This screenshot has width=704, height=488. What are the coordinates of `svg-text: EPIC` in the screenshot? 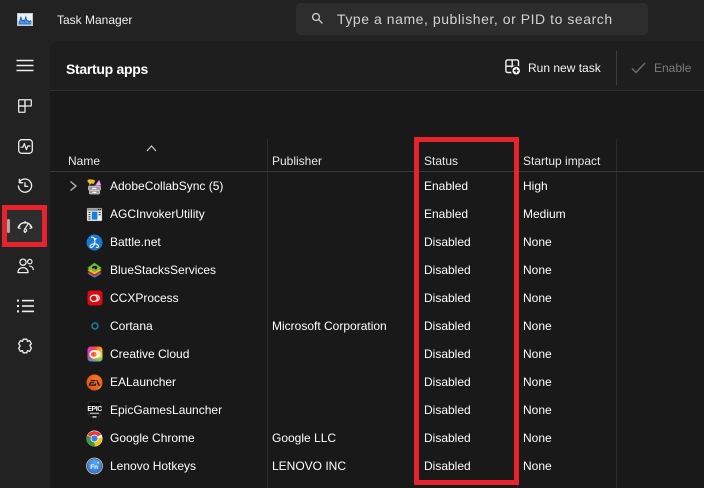 It's located at (94, 409).